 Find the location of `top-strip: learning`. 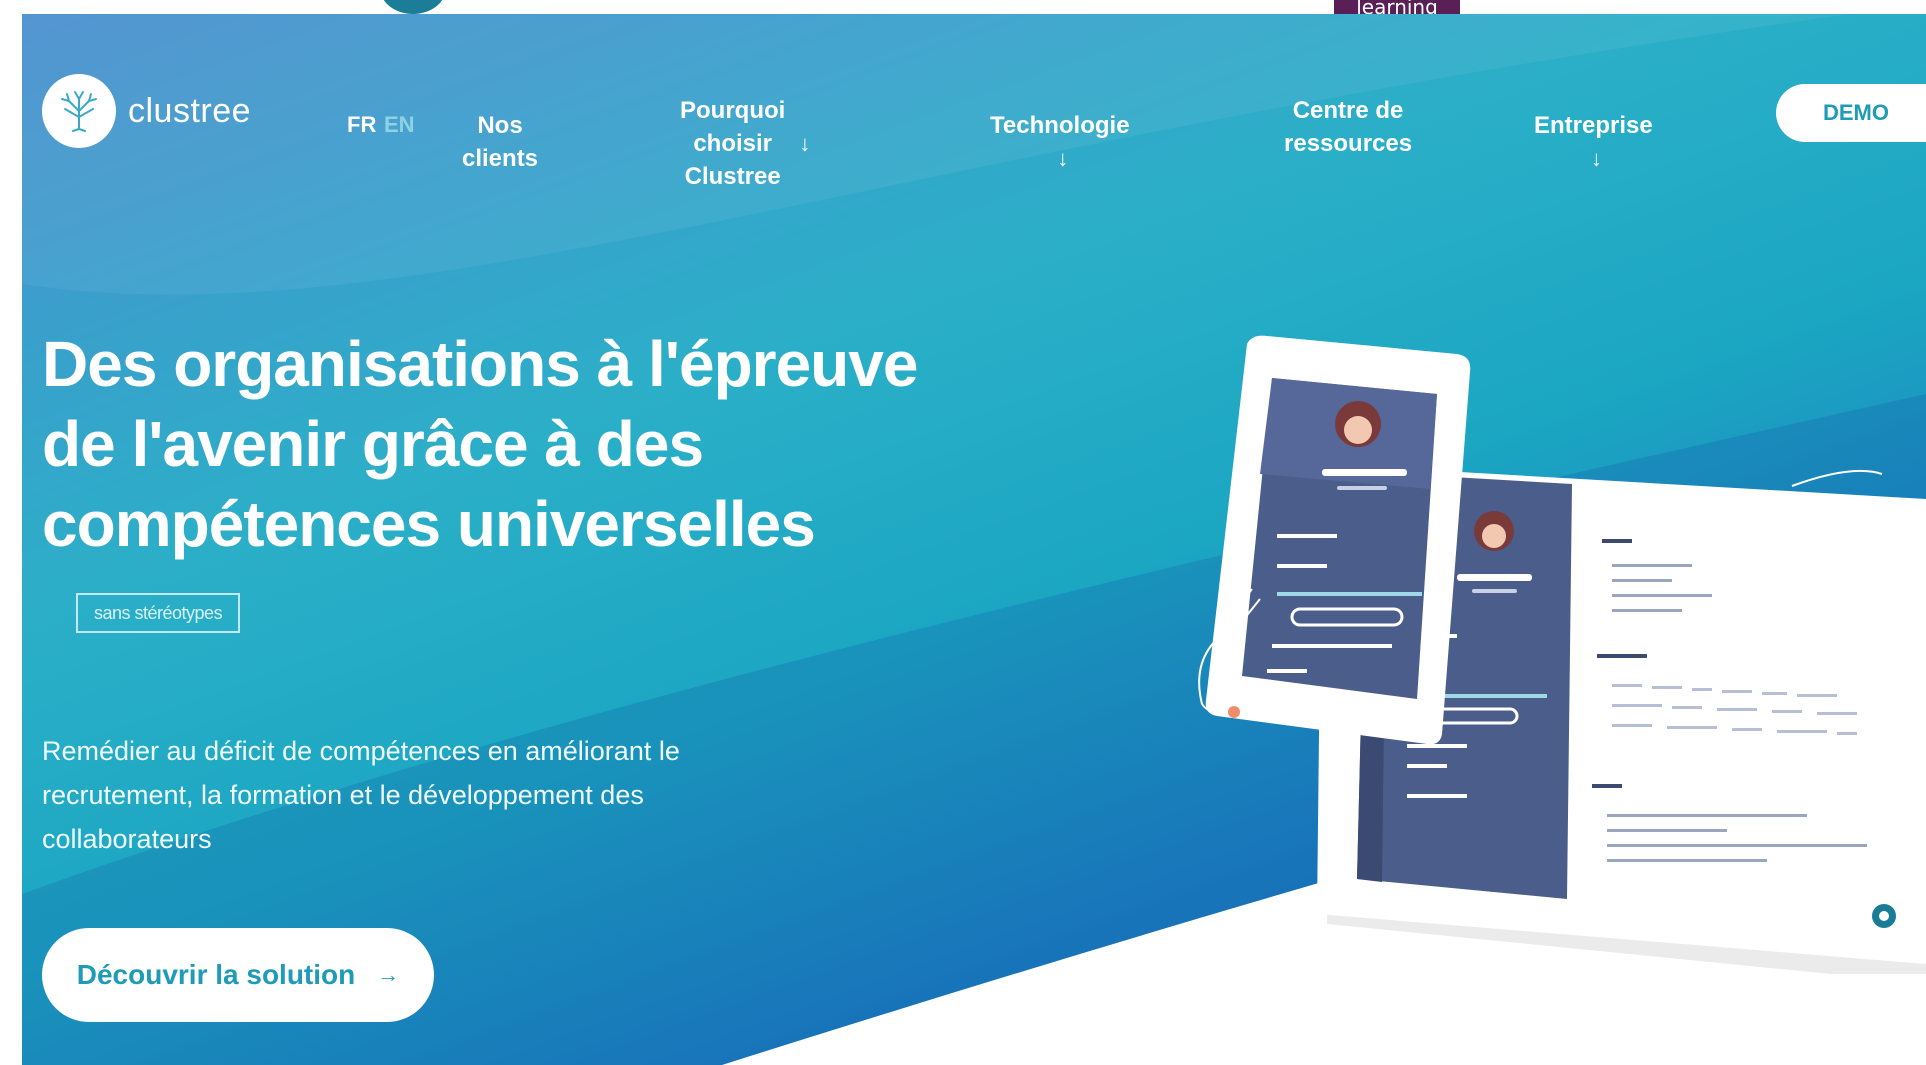

top-strip: learning is located at coordinates (963, 7).